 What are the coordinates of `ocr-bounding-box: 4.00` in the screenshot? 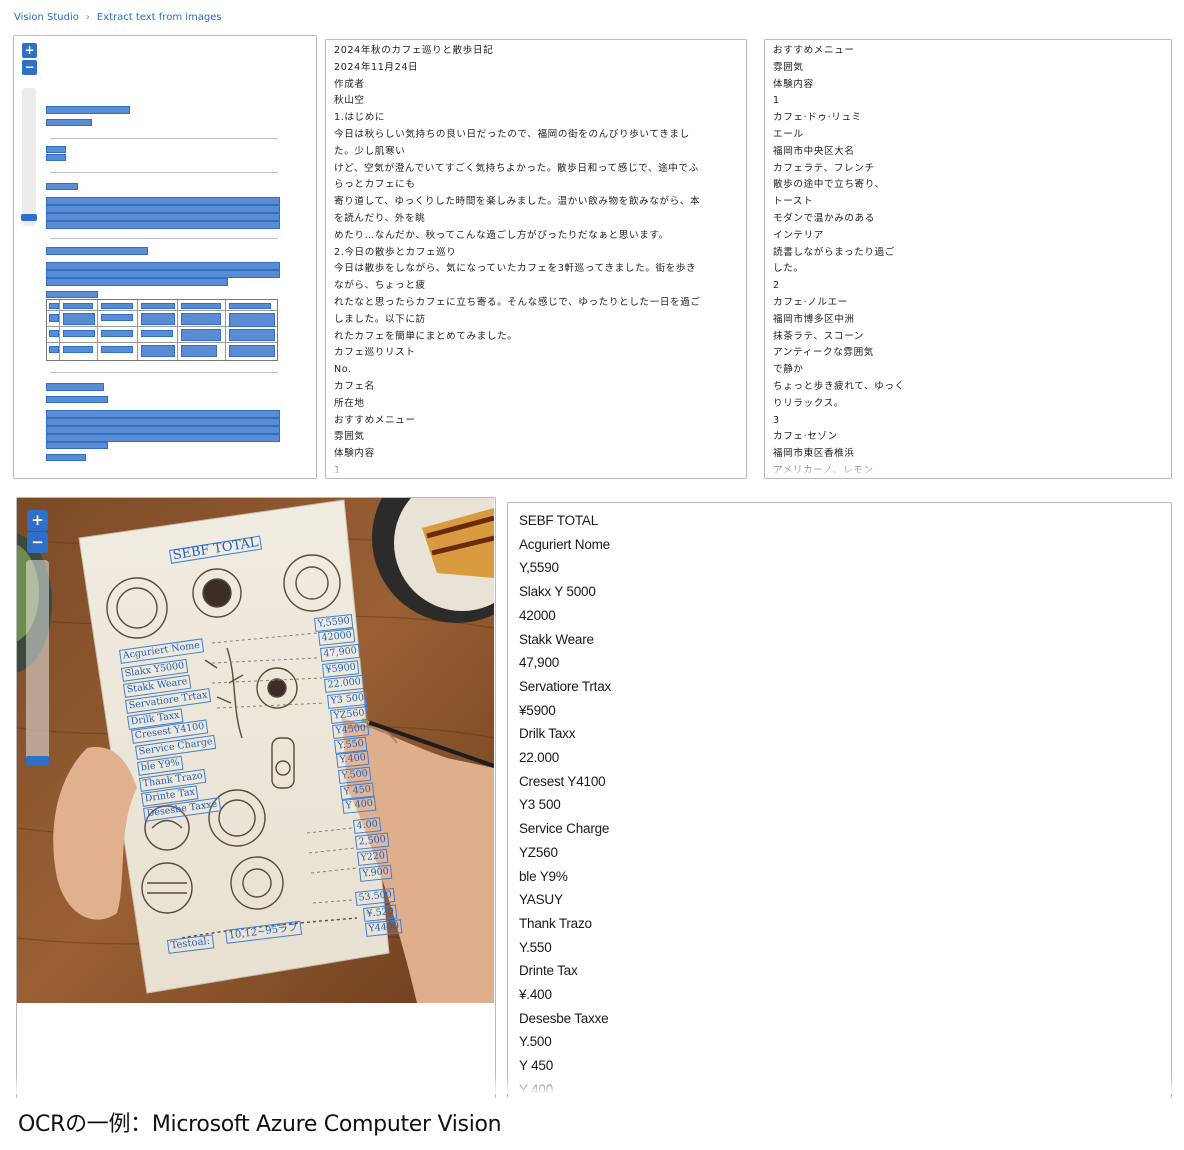 It's located at (367, 825).